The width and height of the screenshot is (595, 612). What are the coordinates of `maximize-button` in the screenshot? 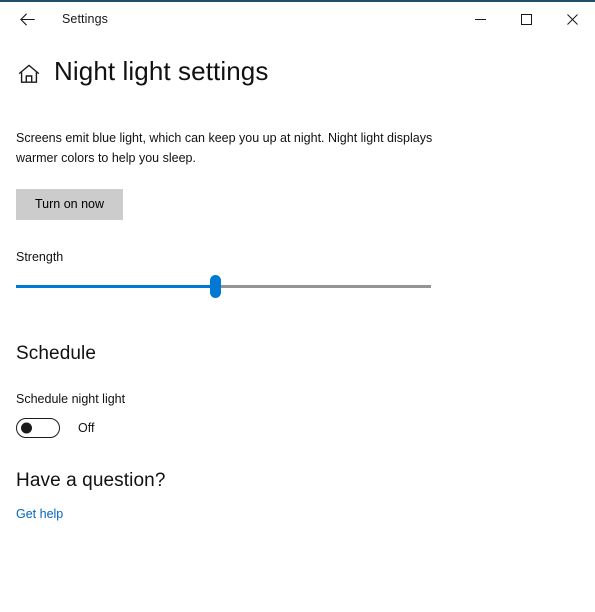 It's located at (526, 19).